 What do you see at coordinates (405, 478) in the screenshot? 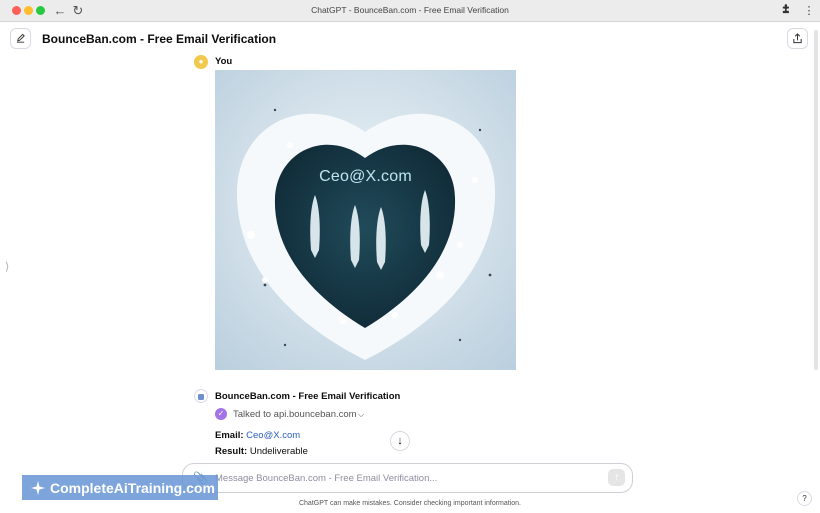
I see `message-input` at bounding box center [405, 478].